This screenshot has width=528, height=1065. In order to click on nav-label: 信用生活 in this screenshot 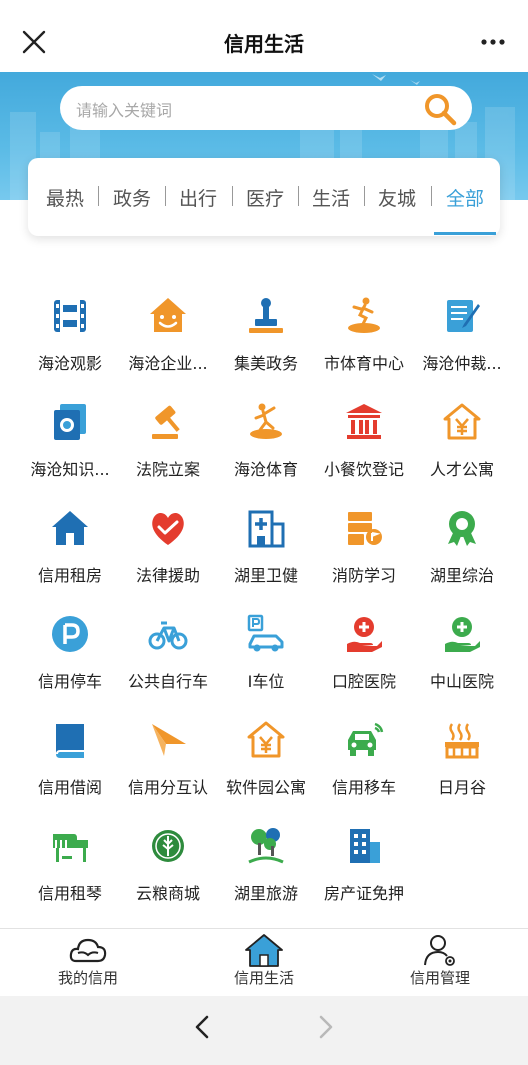, I will do `click(263, 978)`.